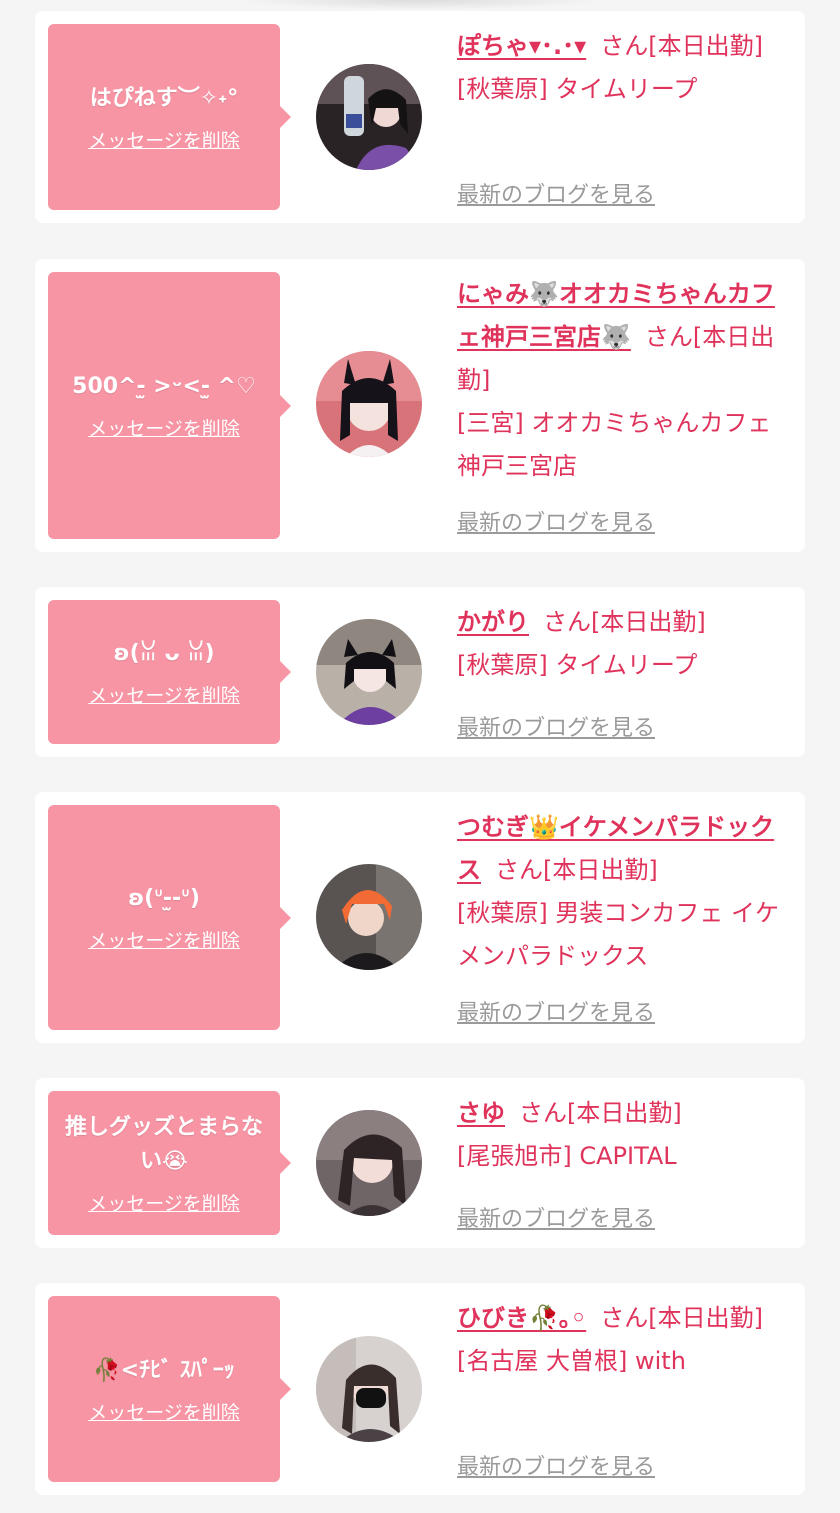  I want to click on message-bubble: はぴねす︶✧˖° メッセージを削除, so click(169, 117).